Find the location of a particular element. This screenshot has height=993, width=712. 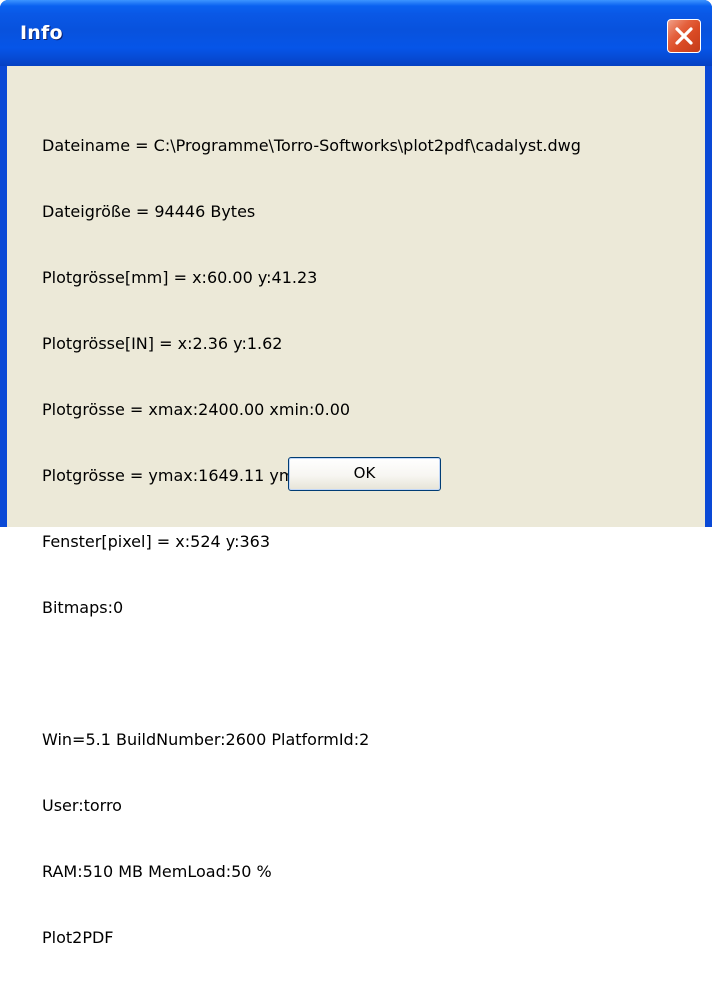

info-line-user: User:torro is located at coordinates (82, 805).